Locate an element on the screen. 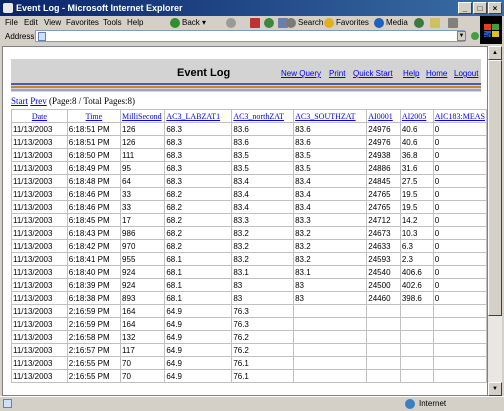 This screenshot has width=504, height=411. table-cell: 6:18:51 PM is located at coordinates (94, 142).